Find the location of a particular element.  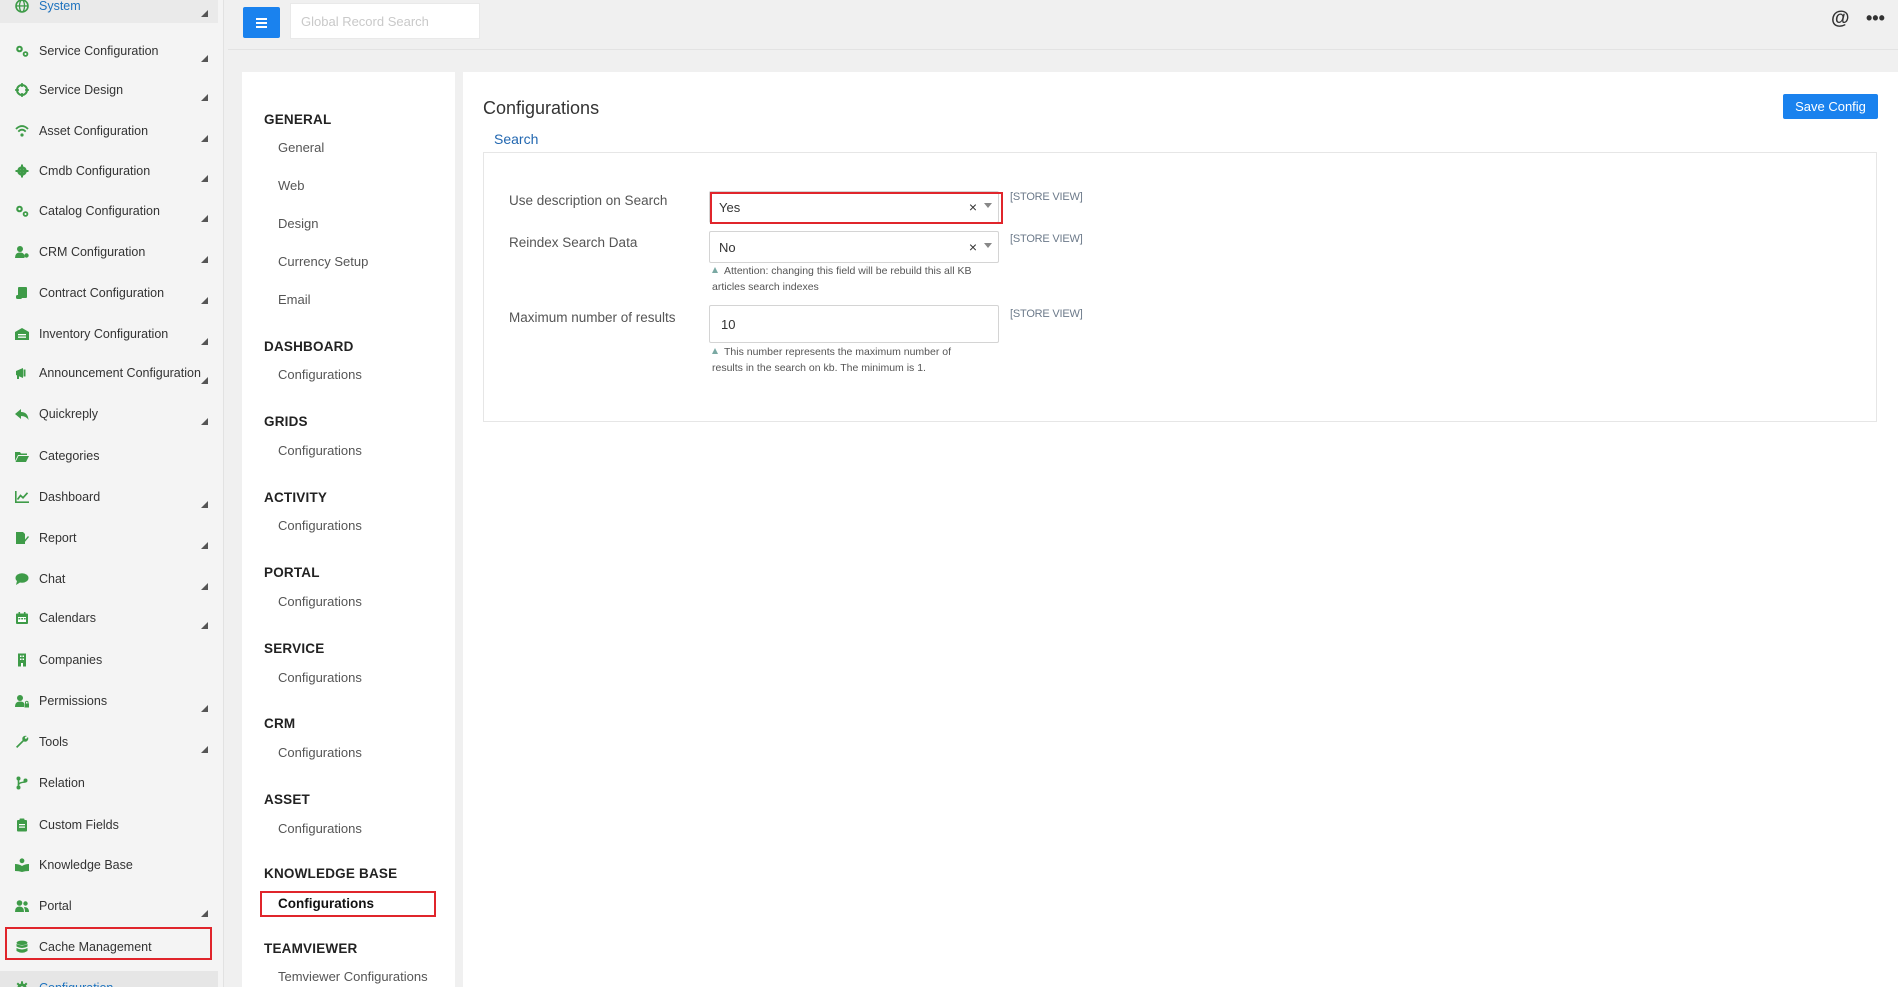

file-edit-icon is located at coordinates (22, 538).